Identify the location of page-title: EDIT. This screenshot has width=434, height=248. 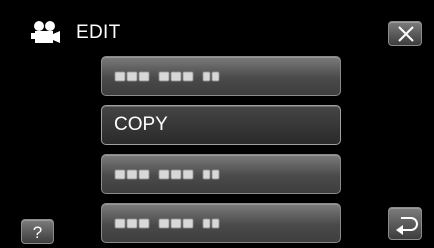
(98, 32).